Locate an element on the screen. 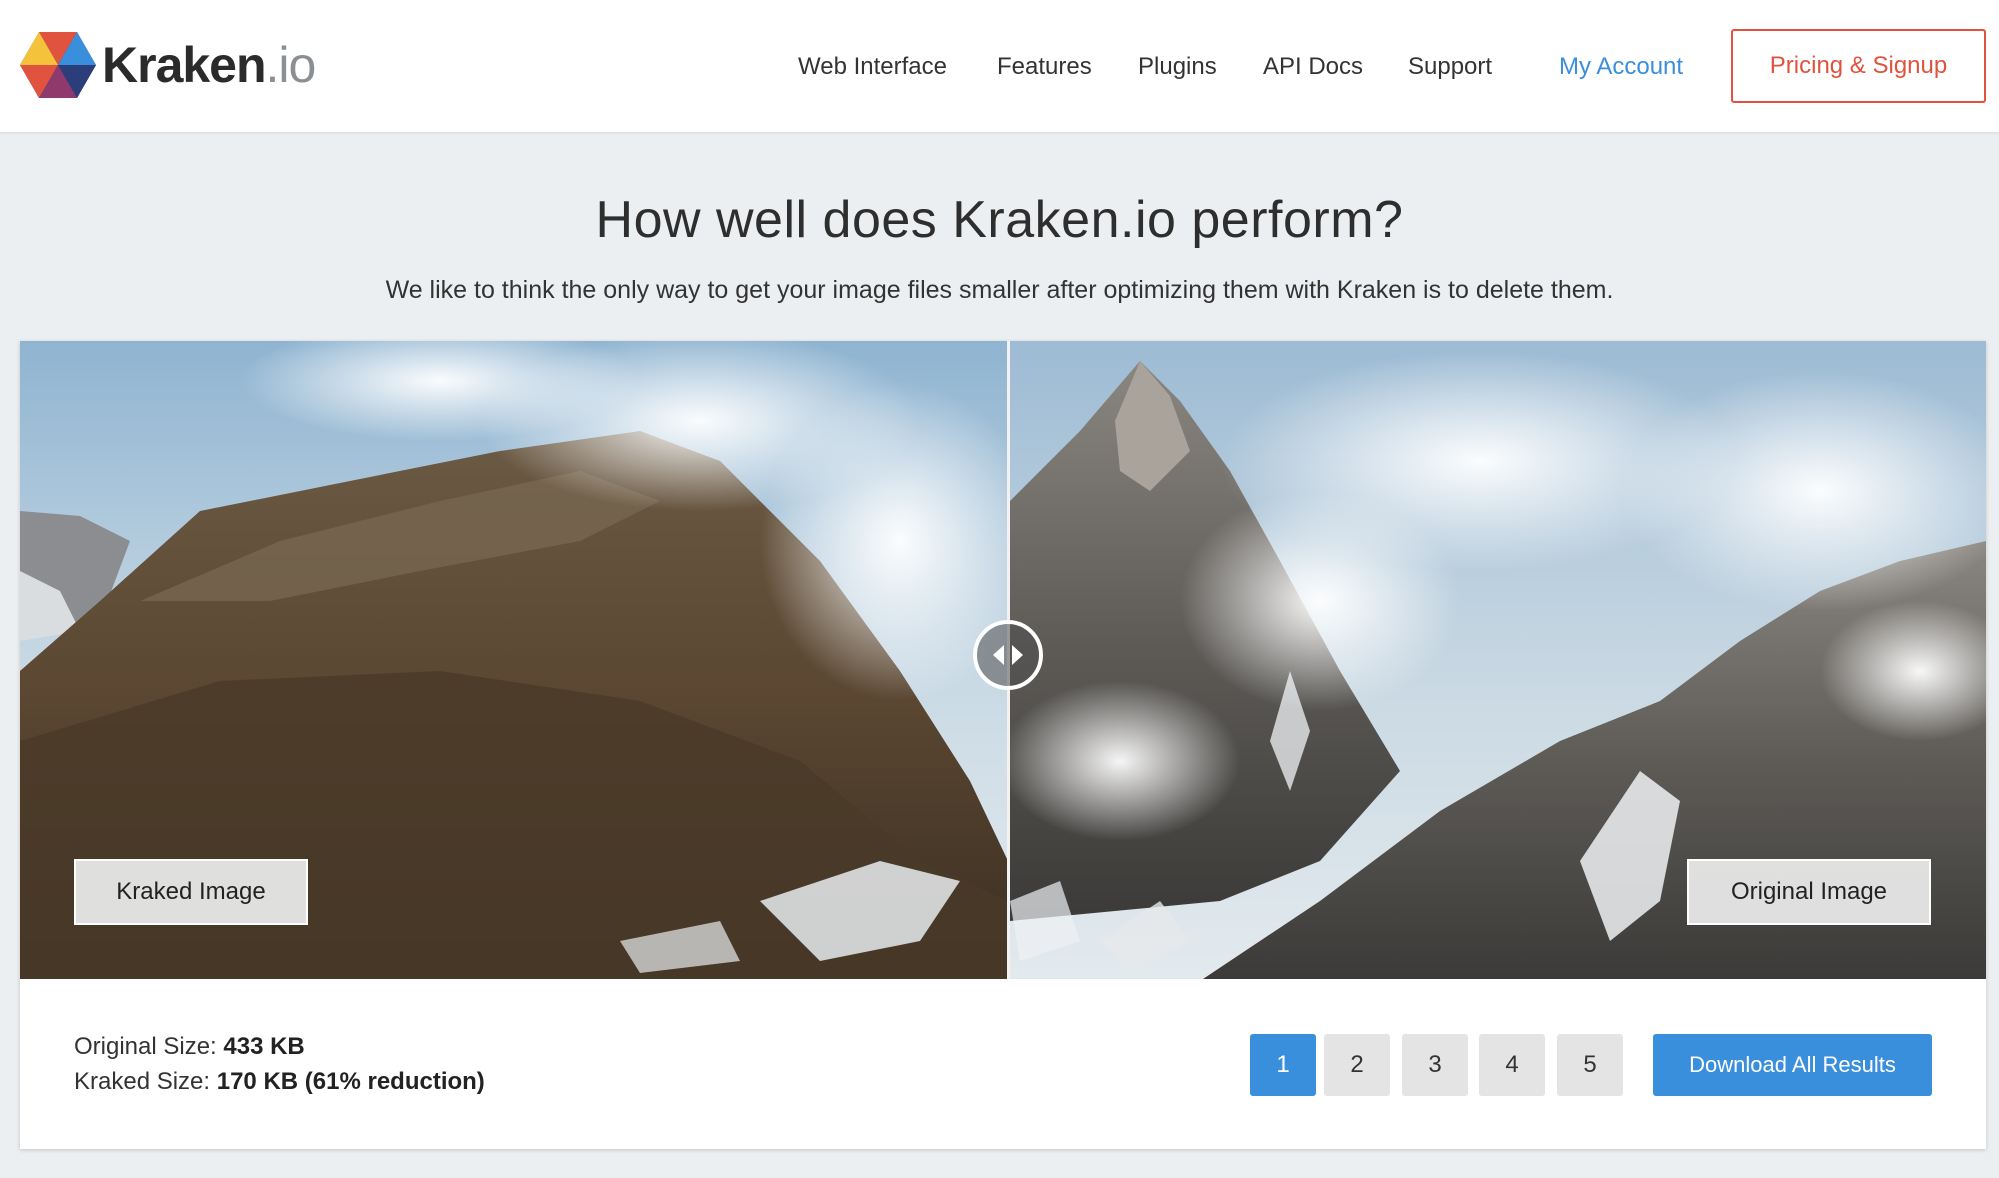 The image size is (1999, 1178). page-title: How well does Kraken.io perform? is located at coordinates (999, 220).